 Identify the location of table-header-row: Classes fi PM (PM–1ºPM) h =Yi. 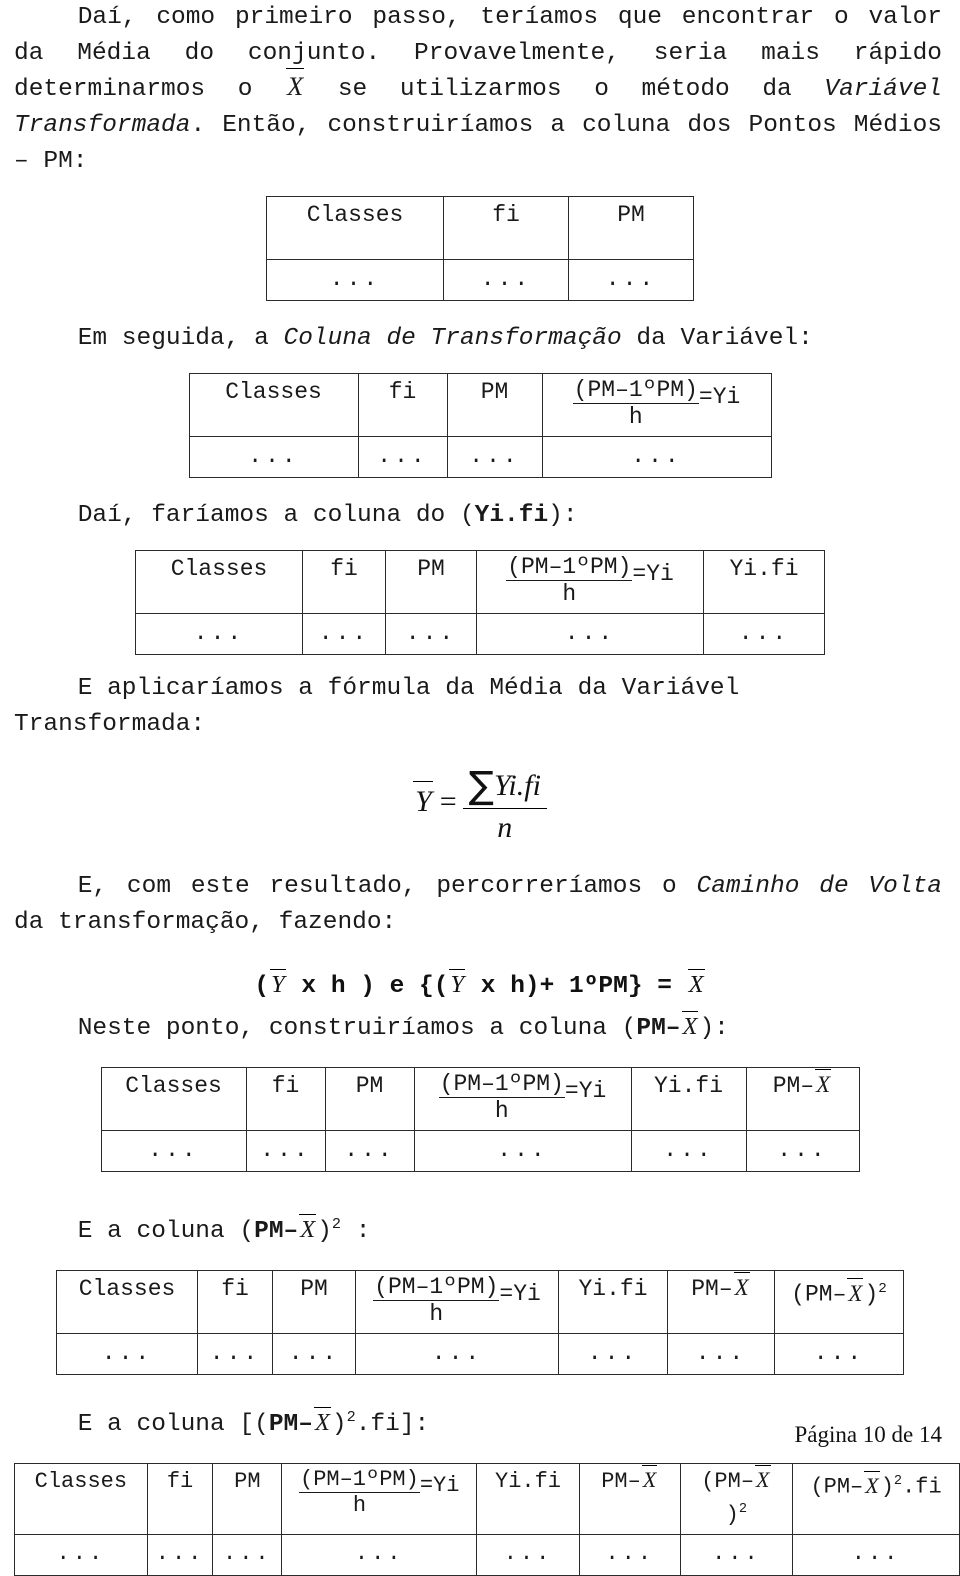
(480, 405).